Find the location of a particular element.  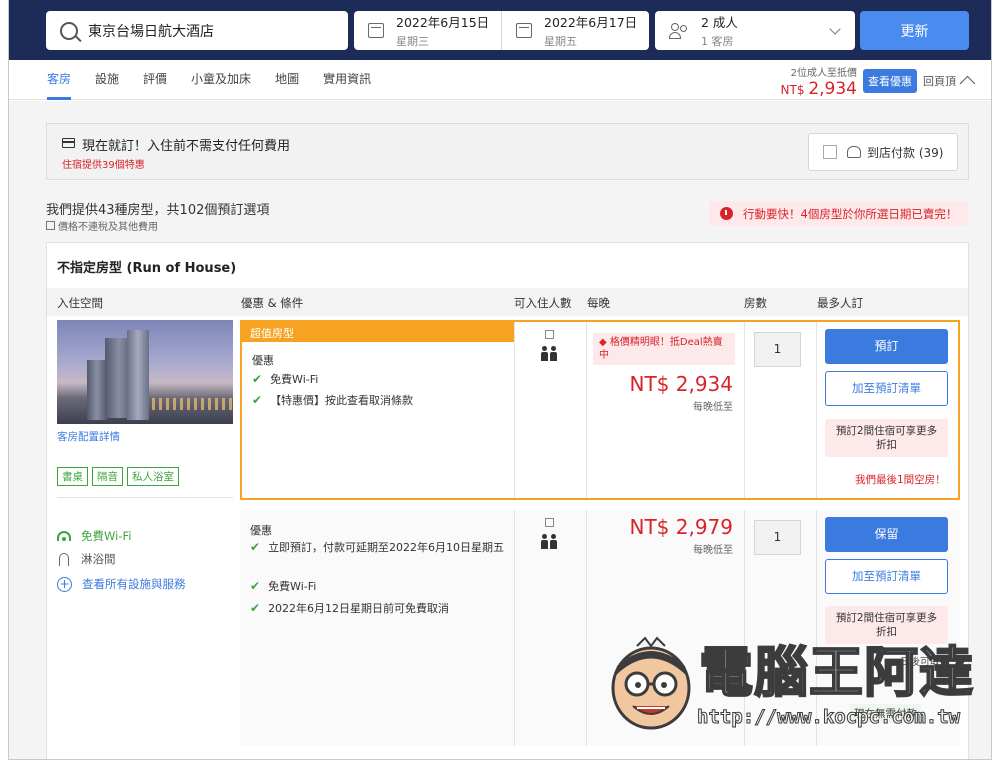

amenity-shower: 淋浴間 is located at coordinates (86, 559).